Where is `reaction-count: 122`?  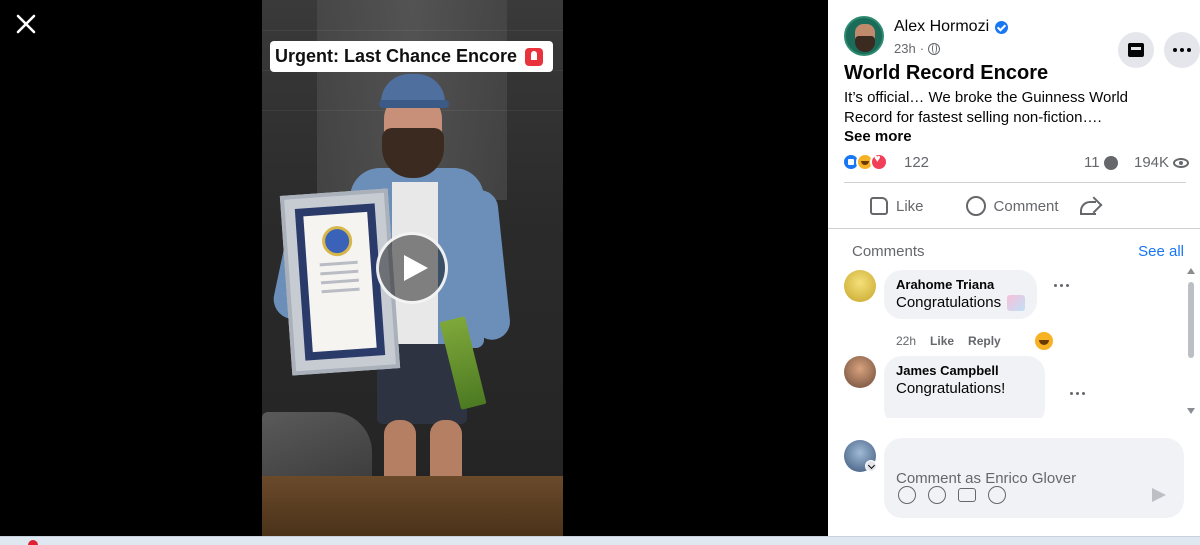 reaction-count: 122 is located at coordinates (916, 162).